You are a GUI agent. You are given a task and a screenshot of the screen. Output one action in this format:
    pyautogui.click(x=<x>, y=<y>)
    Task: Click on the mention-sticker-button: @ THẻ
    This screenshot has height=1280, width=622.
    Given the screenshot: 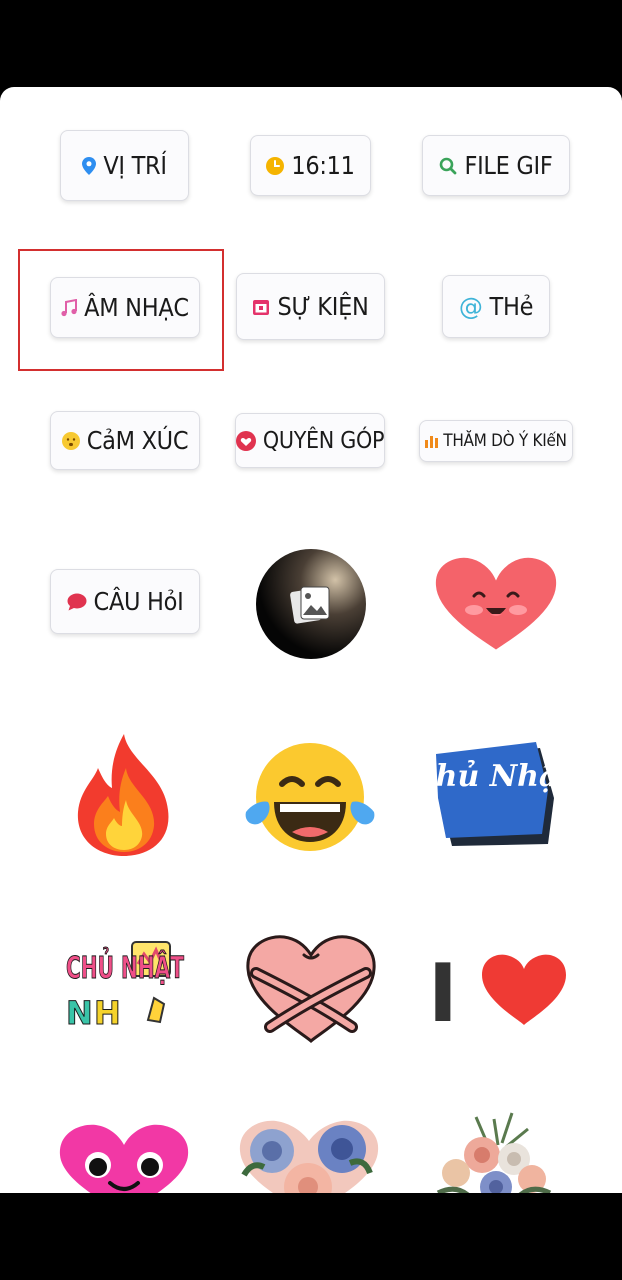 What is the action you would take?
    pyautogui.click(x=496, y=306)
    